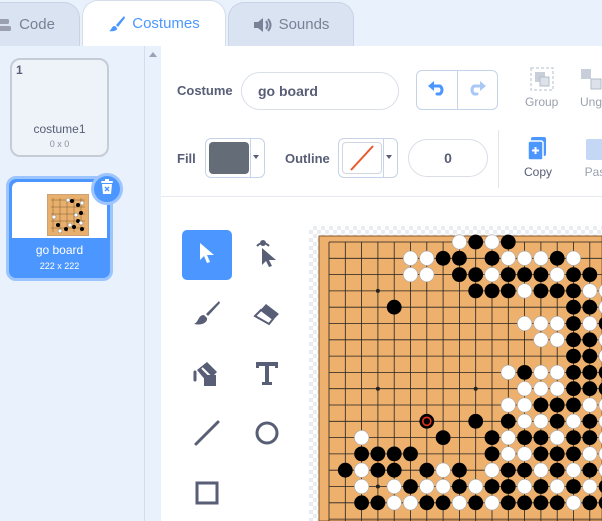 Image resolution: width=602 pixels, height=521 pixels. What do you see at coordinates (592, 157) in the screenshot?
I see `paste-button: Pas` at bounding box center [592, 157].